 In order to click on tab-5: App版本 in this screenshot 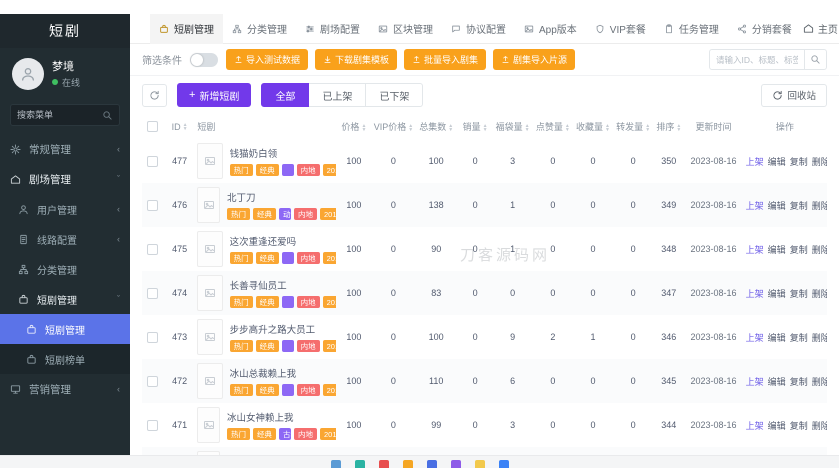, I will do `click(550, 29)`.